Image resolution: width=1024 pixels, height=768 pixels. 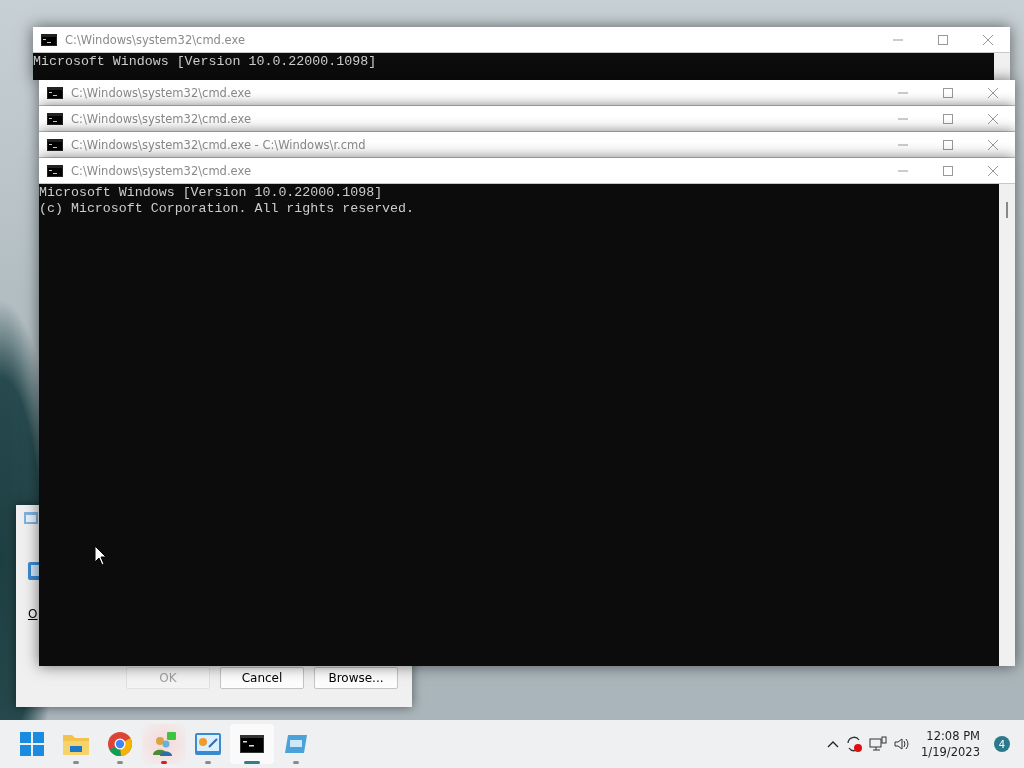 I want to click on control-panel-icon, so click(x=208, y=744).